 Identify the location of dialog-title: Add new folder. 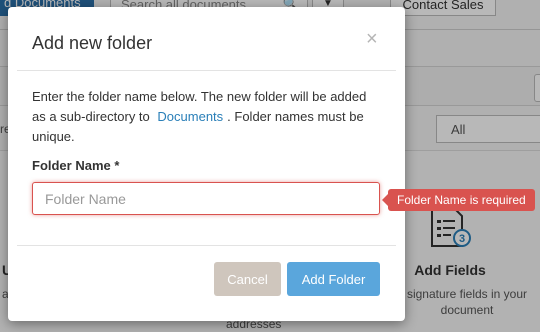
(92, 43).